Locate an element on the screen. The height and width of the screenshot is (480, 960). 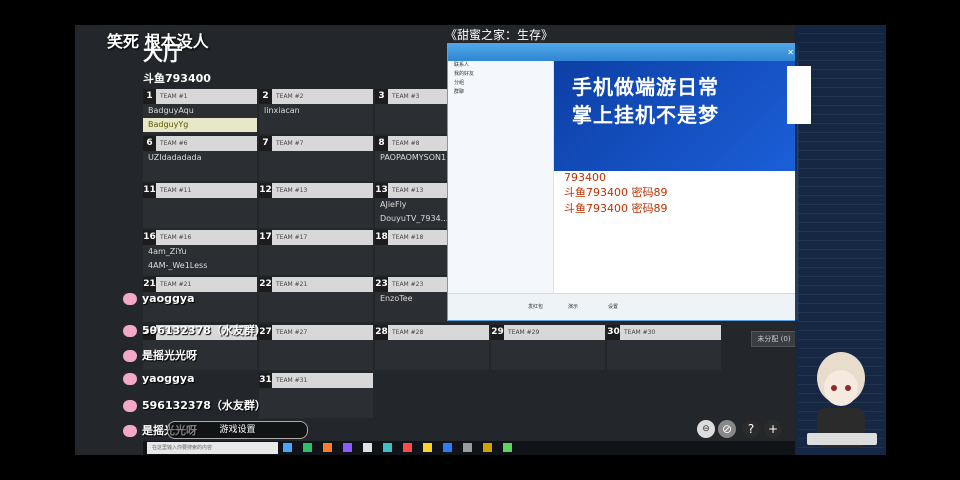
team-header: 28 TEAM #28 is located at coordinates (432, 332).